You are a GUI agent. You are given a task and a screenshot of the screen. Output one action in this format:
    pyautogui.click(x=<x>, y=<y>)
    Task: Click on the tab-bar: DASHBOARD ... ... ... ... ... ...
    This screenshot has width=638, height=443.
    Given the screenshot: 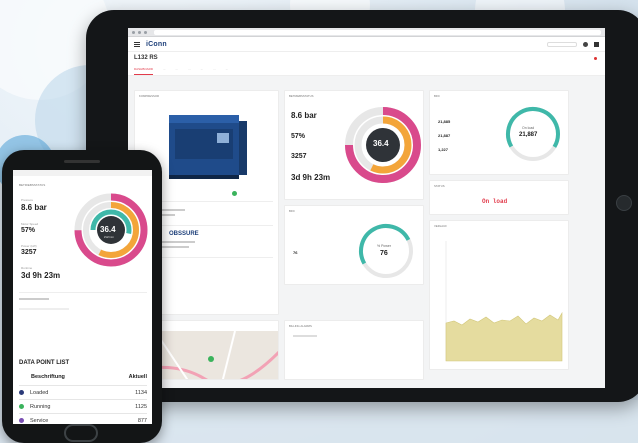 What is the action you would take?
    pyautogui.click(x=366, y=69)
    